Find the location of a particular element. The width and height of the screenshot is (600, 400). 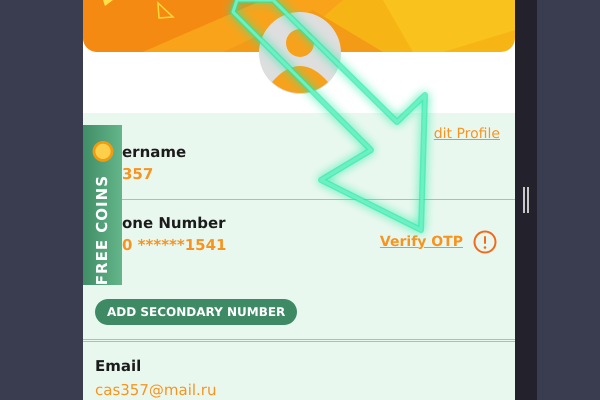

edit-profile-link: dit Profile is located at coordinates (467, 133).